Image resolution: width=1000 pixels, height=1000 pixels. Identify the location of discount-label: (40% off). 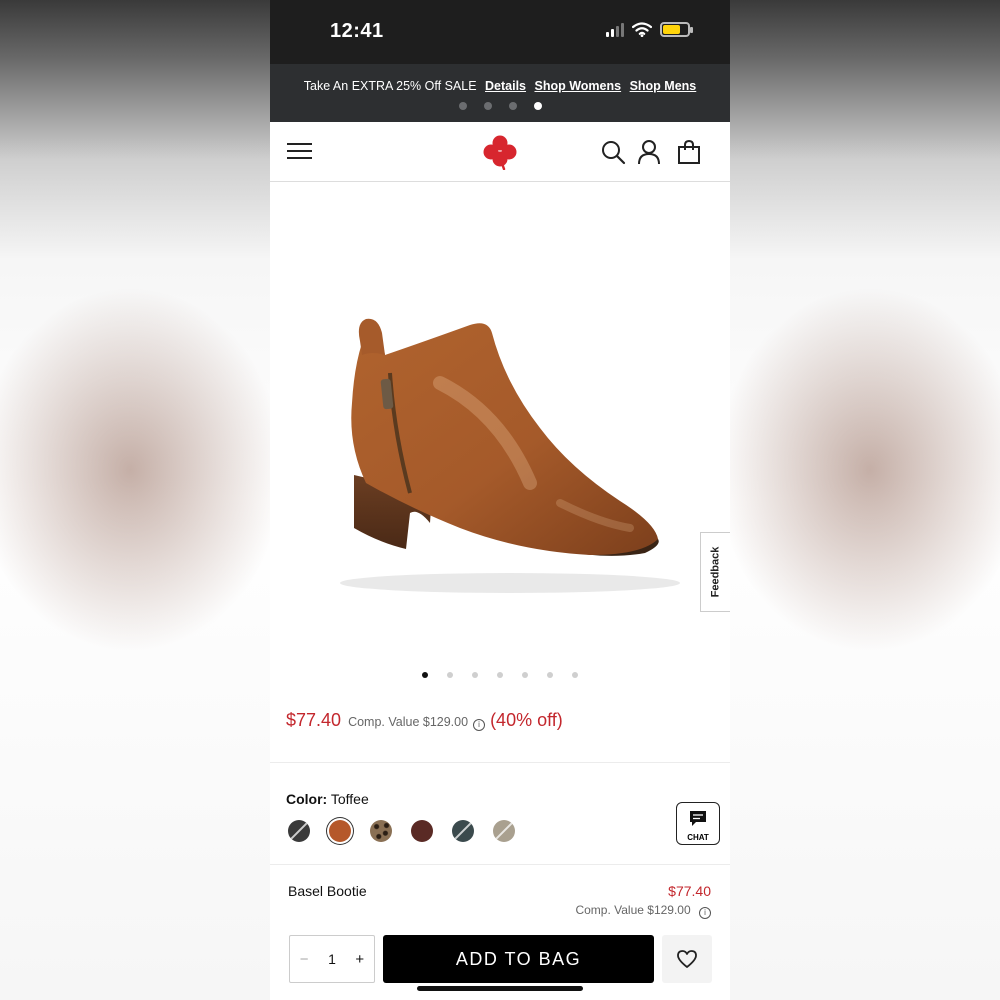
(526, 720).